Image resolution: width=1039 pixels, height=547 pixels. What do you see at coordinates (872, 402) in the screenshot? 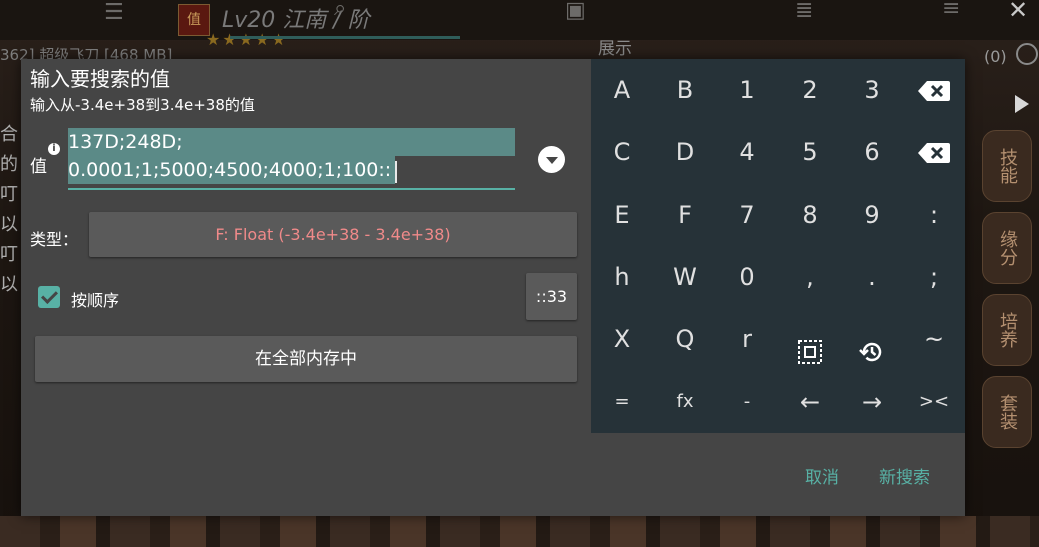
I see `key-right-arrow: →` at bounding box center [872, 402].